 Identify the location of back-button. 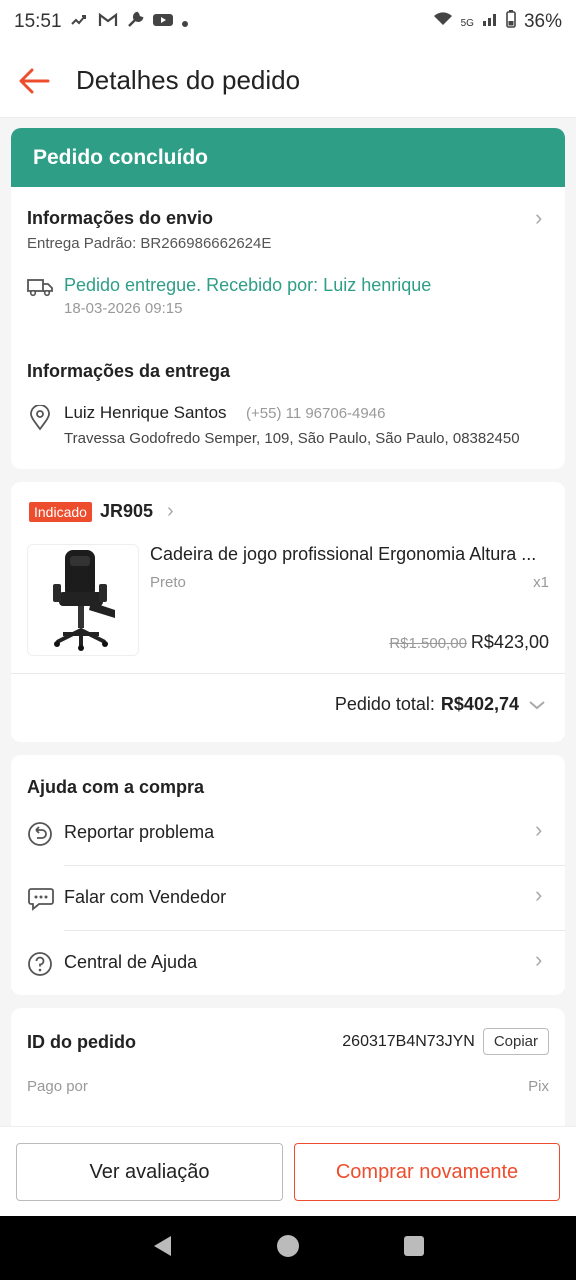
(34, 81).